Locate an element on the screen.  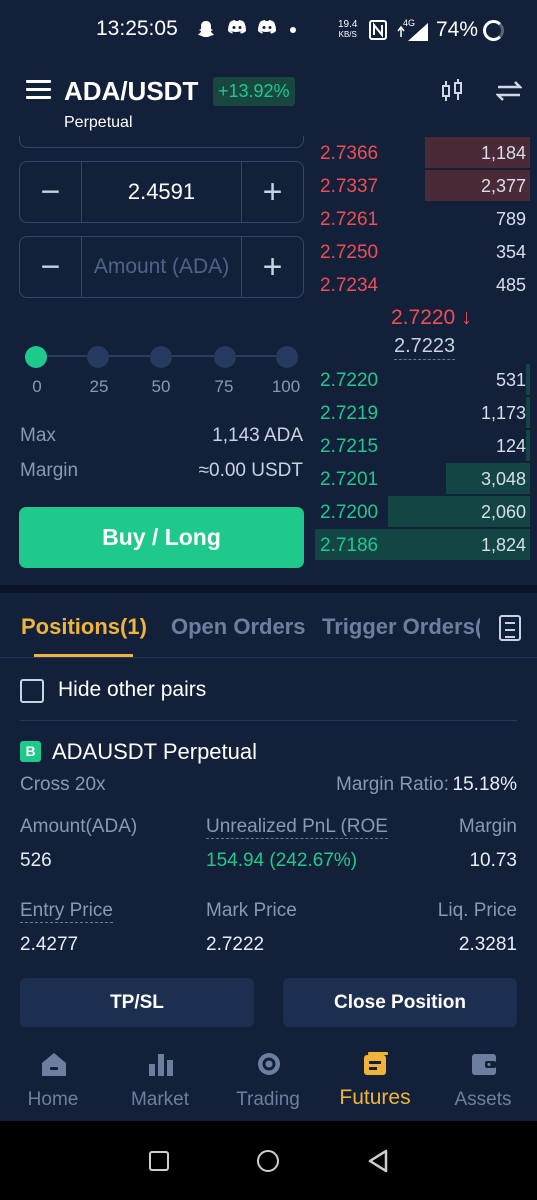
margin-label: Margin is located at coordinates (49, 470).